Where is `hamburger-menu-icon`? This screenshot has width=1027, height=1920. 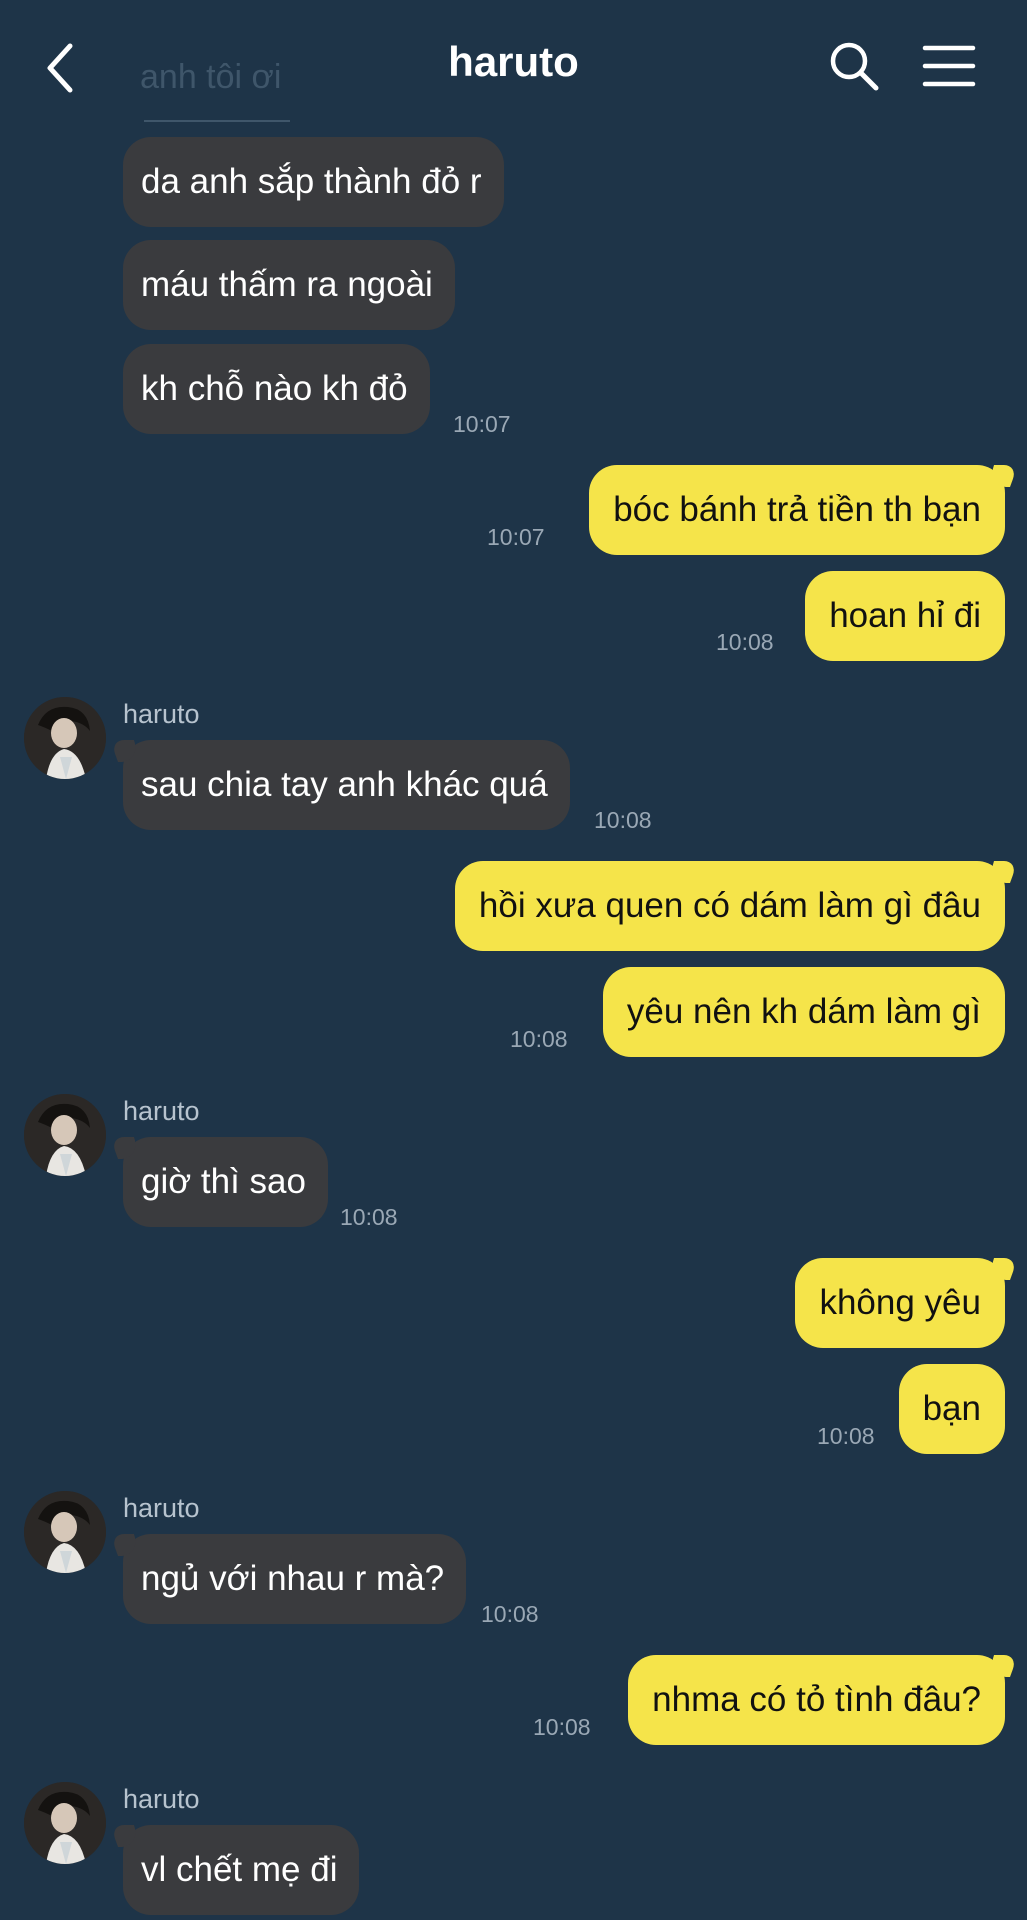
hamburger-menu-icon is located at coordinates (949, 66).